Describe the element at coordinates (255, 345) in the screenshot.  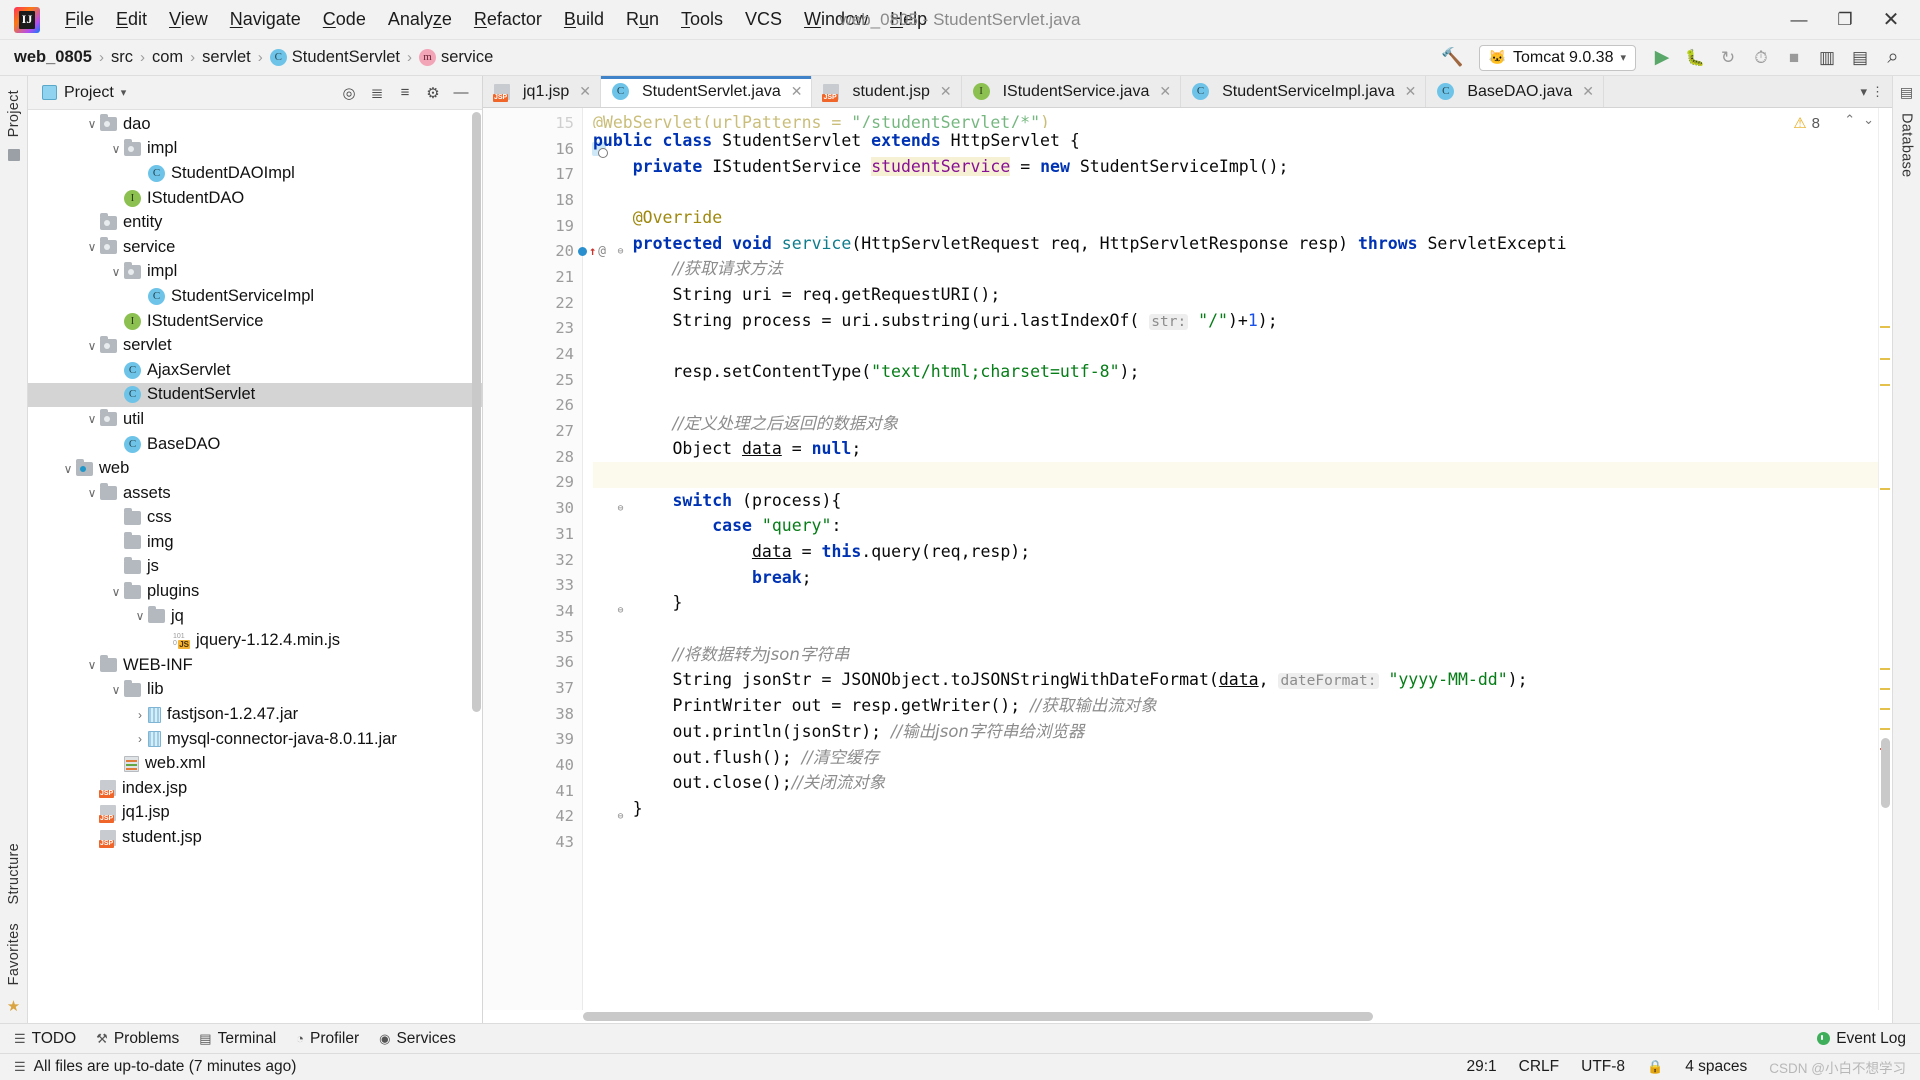
I see `tree-item-servlet: ∨ servlet` at that location.